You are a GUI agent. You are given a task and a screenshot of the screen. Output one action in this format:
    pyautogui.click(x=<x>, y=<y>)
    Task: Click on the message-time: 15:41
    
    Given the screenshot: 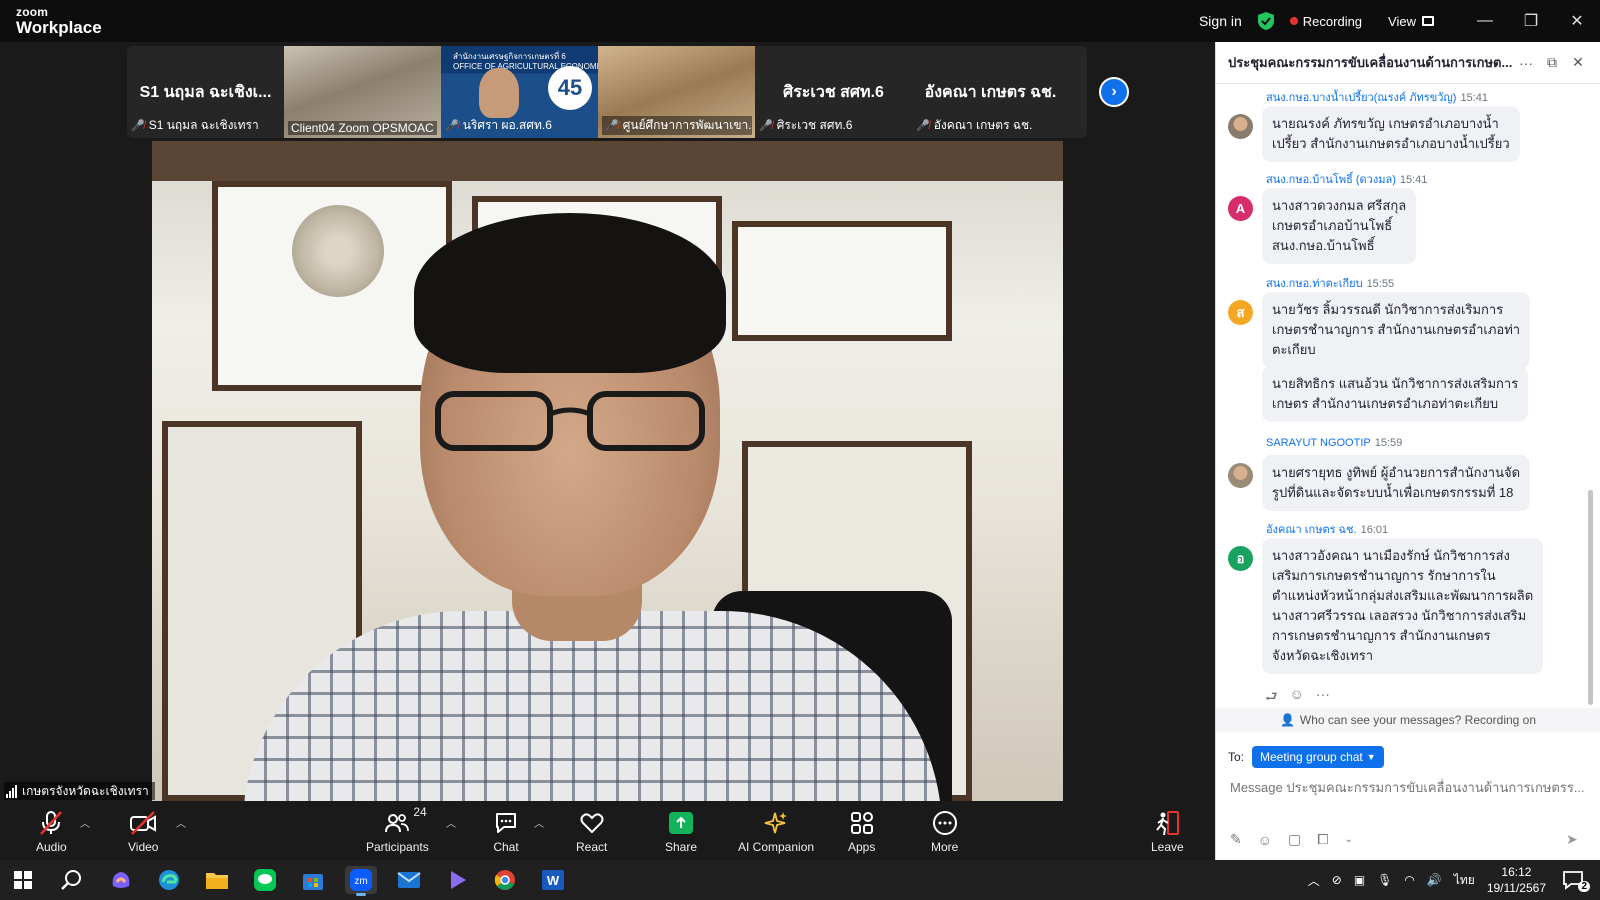 What is the action you would take?
    pyautogui.click(x=1474, y=98)
    